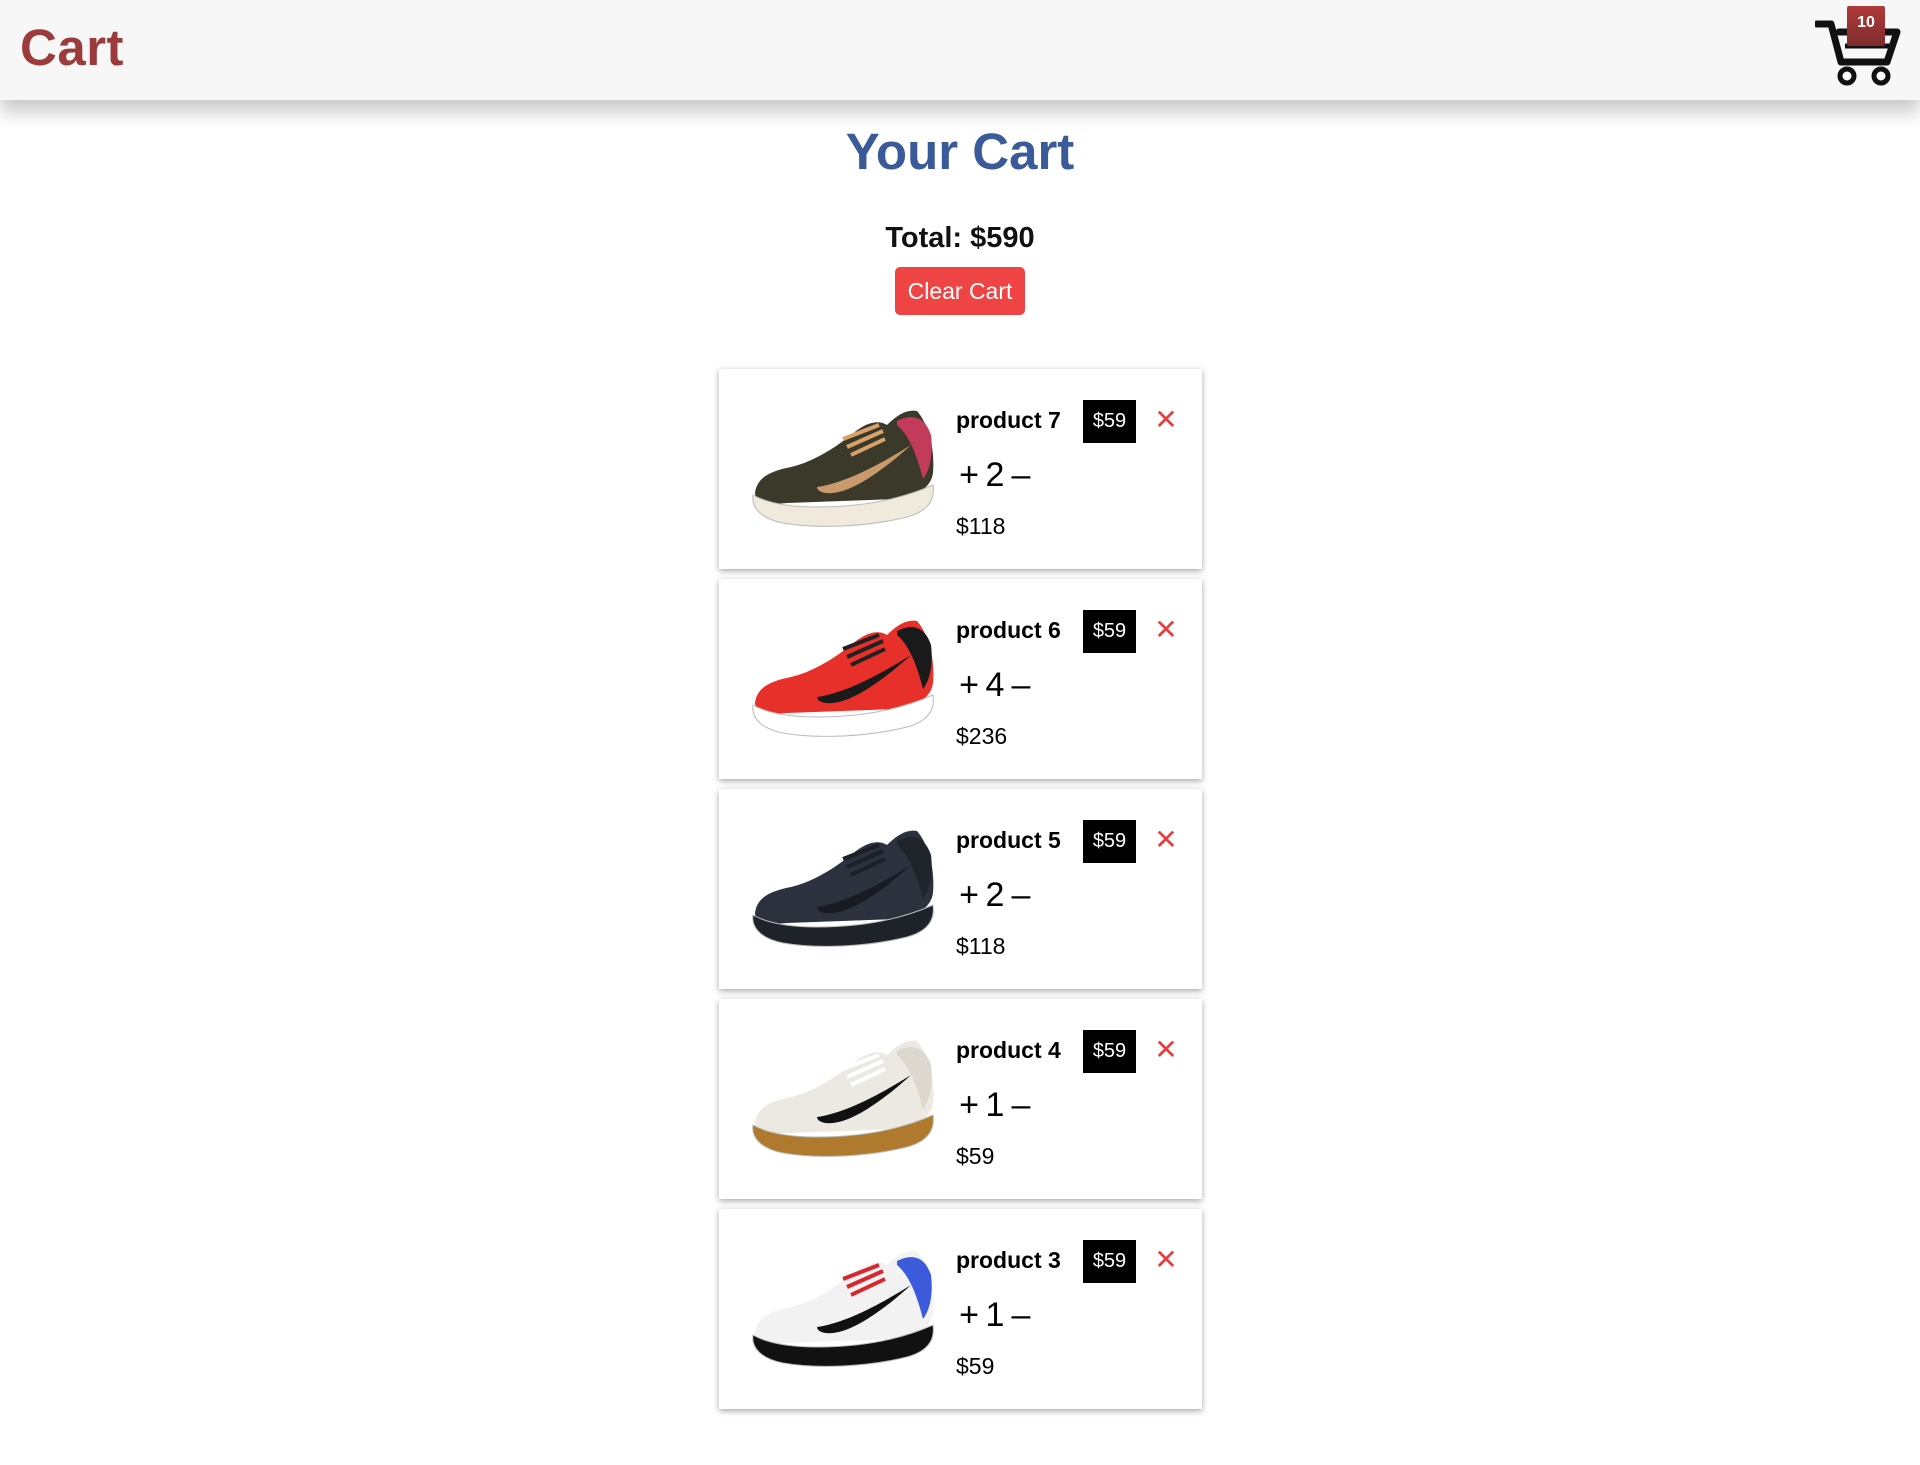 The width and height of the screenshot is (1920, 1465). Describe the element at coordinates (72, 47) in the screenshot. I see `brand-title: Cart` at that location.